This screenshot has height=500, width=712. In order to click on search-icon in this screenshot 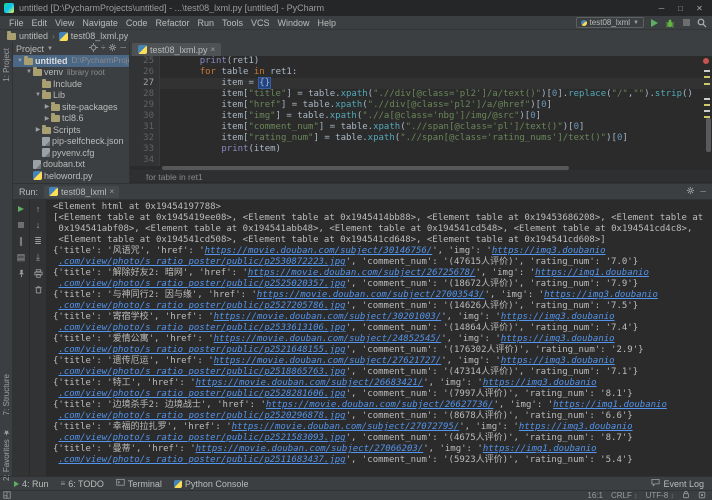, I will do `click(702, 23)`.